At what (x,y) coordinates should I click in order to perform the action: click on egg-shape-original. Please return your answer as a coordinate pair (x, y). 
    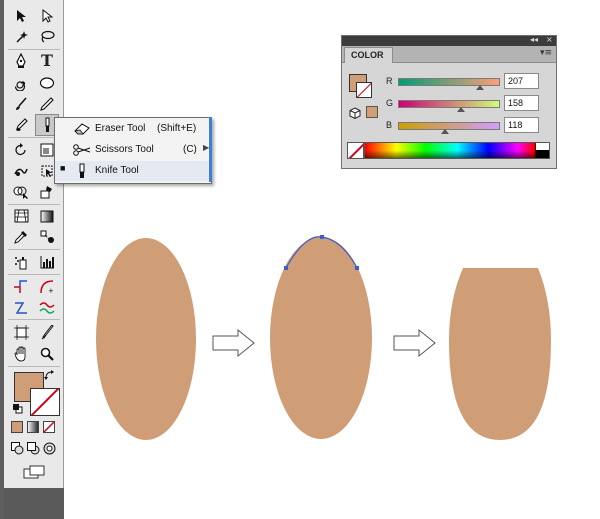
    Looking at the image, I should click on (146, 339).